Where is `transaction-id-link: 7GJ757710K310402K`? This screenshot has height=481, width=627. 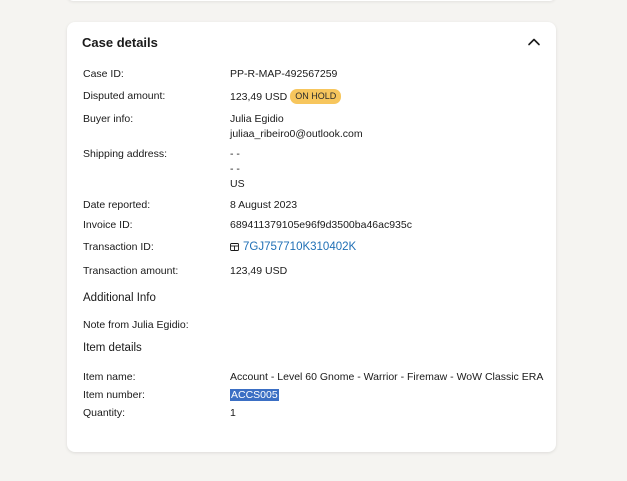 transaction-id-link: 7GJ757710K310402K is located at coordinates (299, 247).